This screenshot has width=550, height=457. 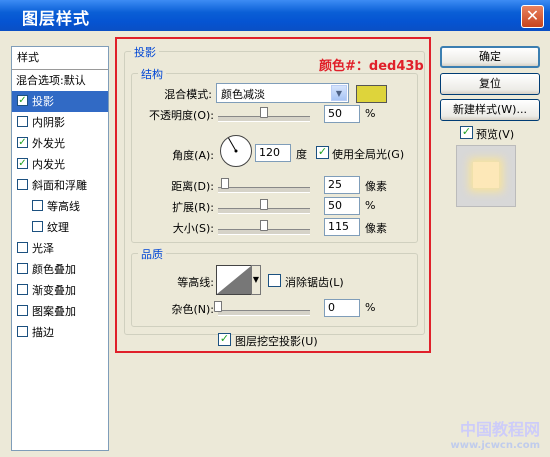 What do you see at coordinates (233, 145) in the screenshot?
I see `angle-indicator-icon` at bounding box center [233, 145].